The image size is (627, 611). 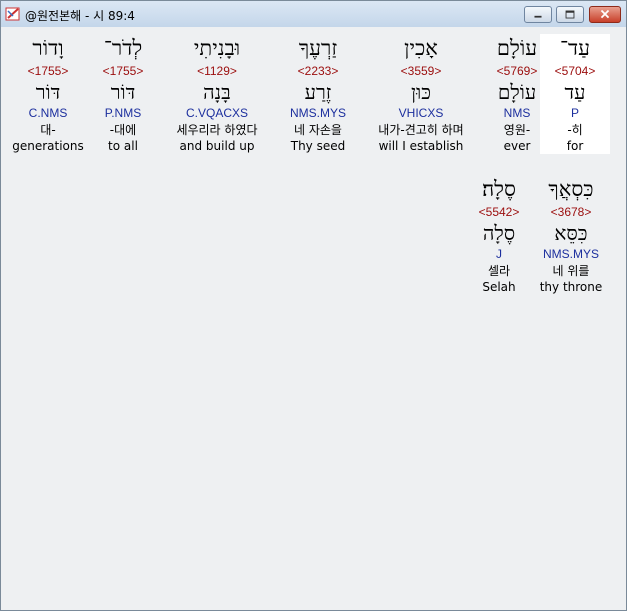 What do you see at coordinates (499, 189) in the screenshot?
I see `hebrew-word: סֶלָה׃` at bounding box center [499, 189].